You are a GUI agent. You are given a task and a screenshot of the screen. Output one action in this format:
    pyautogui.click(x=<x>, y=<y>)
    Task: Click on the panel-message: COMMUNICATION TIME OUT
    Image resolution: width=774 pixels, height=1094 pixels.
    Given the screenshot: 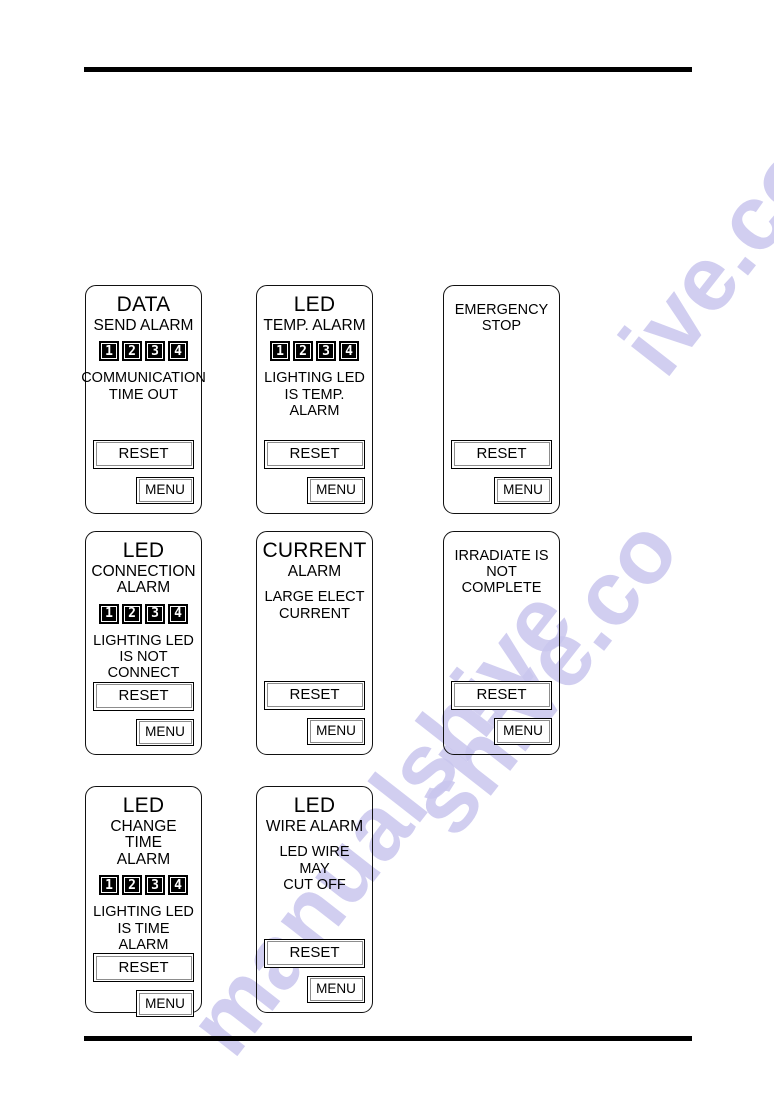 What is the action you would take?
    pyautogui.click(x=143, y=386)
    